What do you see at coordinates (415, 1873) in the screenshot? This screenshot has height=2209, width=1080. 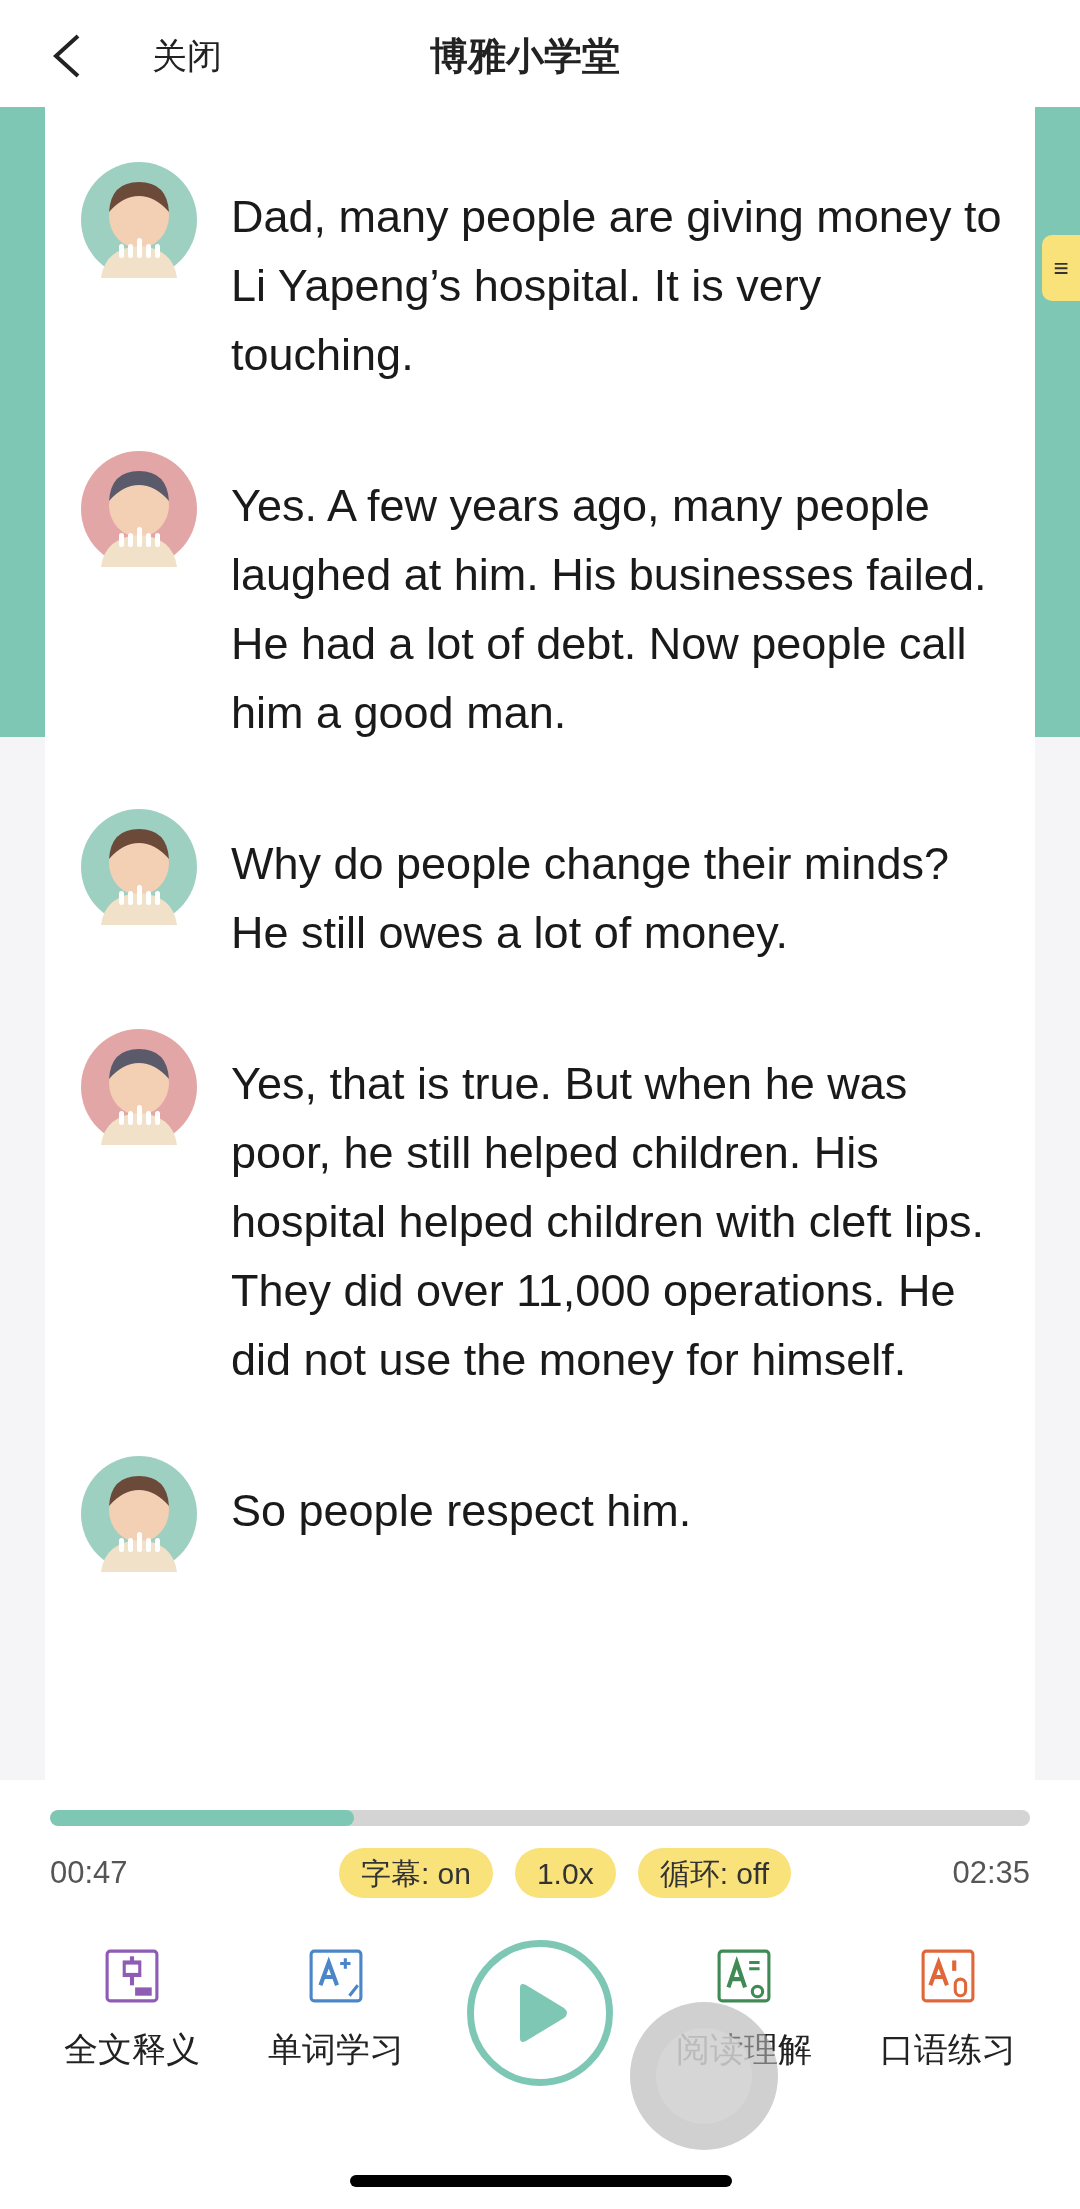 I see `option-chip: 字幕: on` at bounding box center [415, 1873].